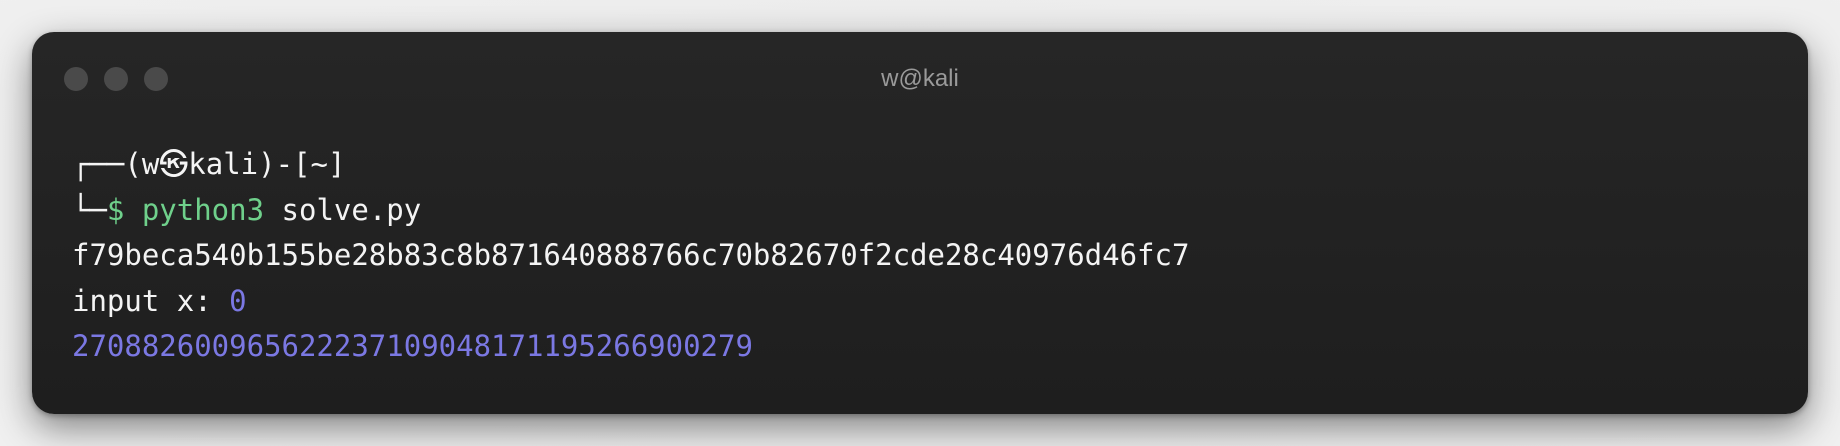  Describe the element at coordinates (209, 164) in the screenshot. I see `prompt-header: ┌──(w㉿kali)-[~]` at that location.